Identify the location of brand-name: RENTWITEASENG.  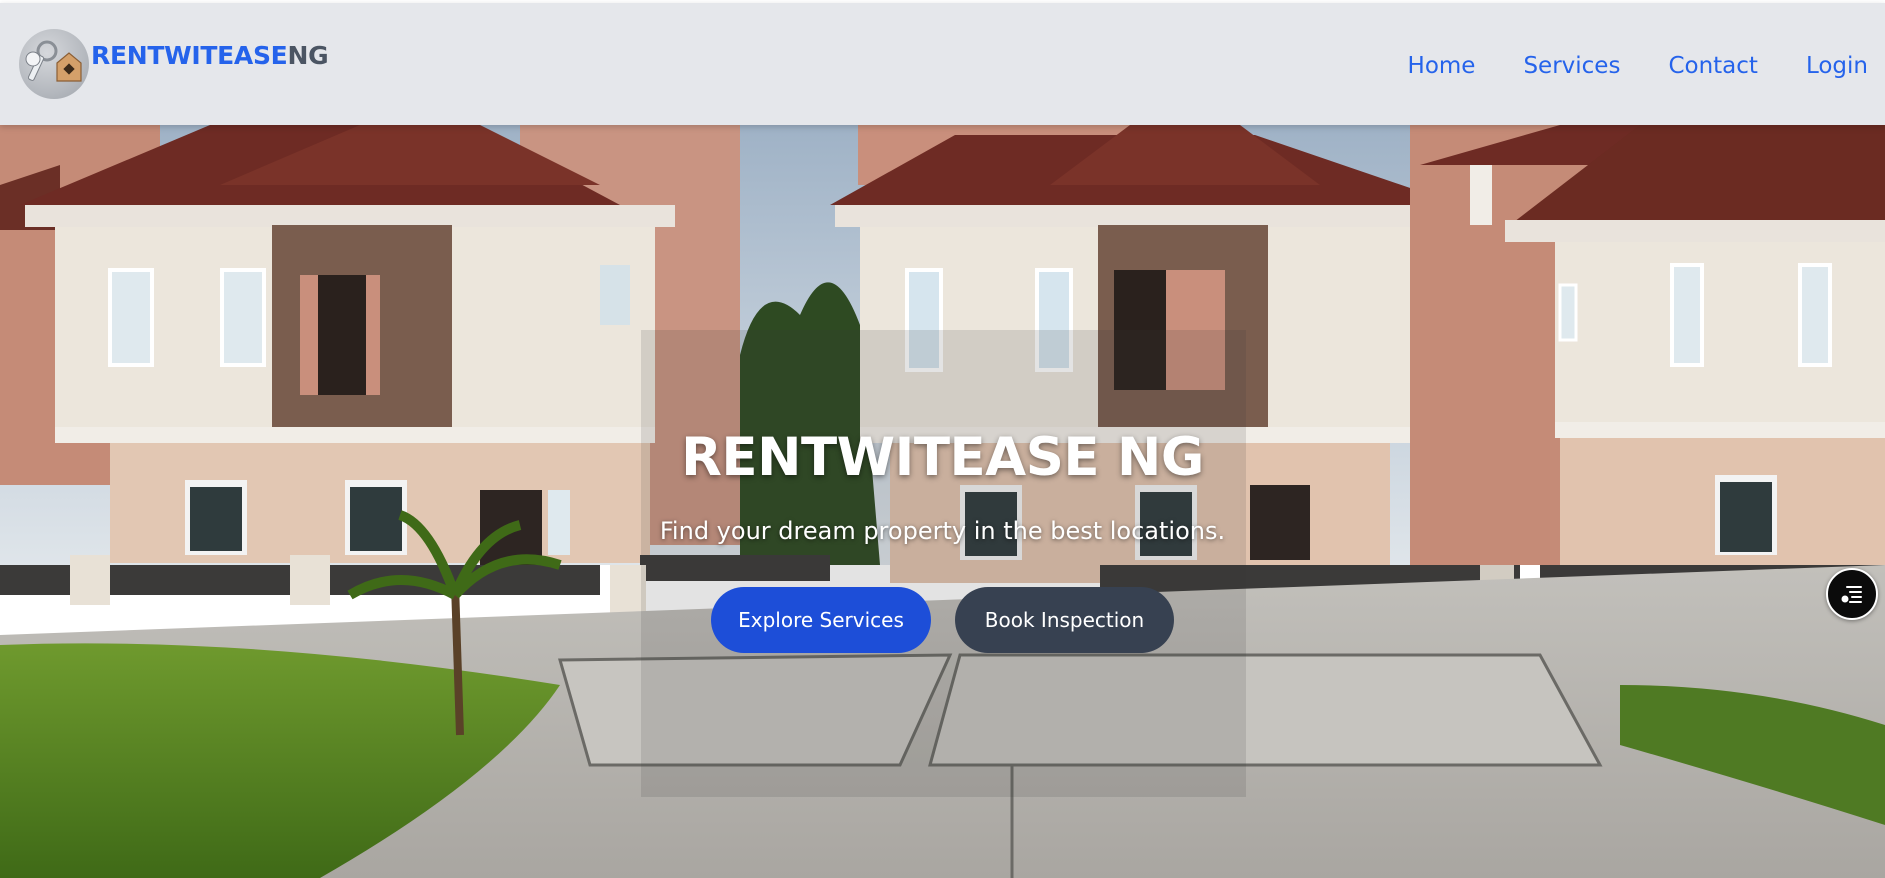
(210, 55).